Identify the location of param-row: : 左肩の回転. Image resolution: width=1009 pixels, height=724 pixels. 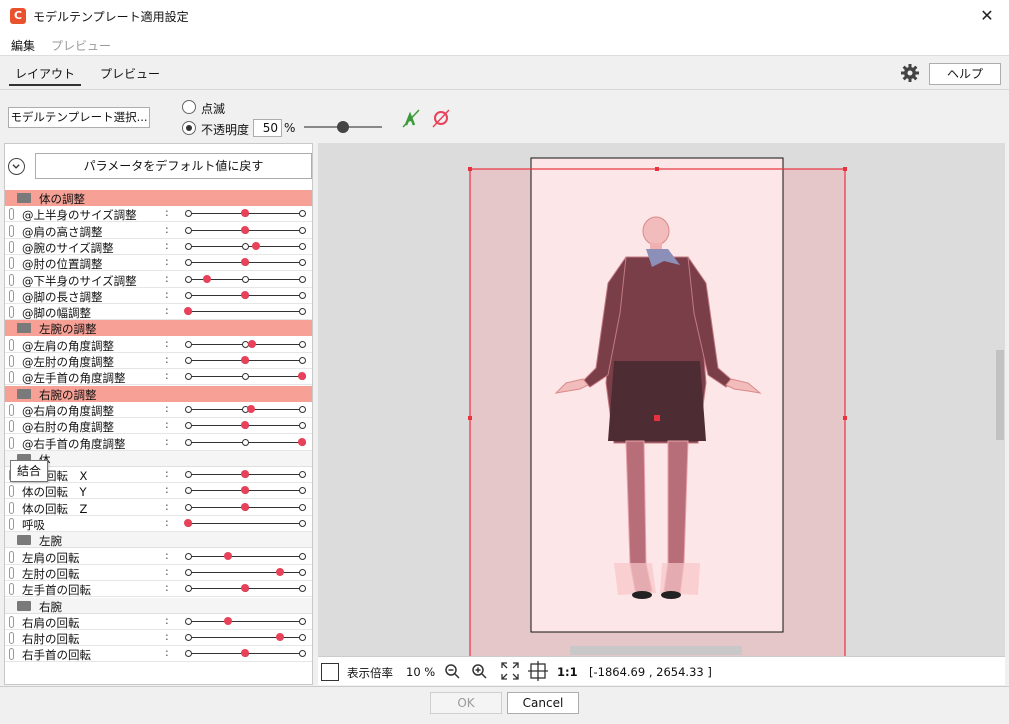
(158, 557).